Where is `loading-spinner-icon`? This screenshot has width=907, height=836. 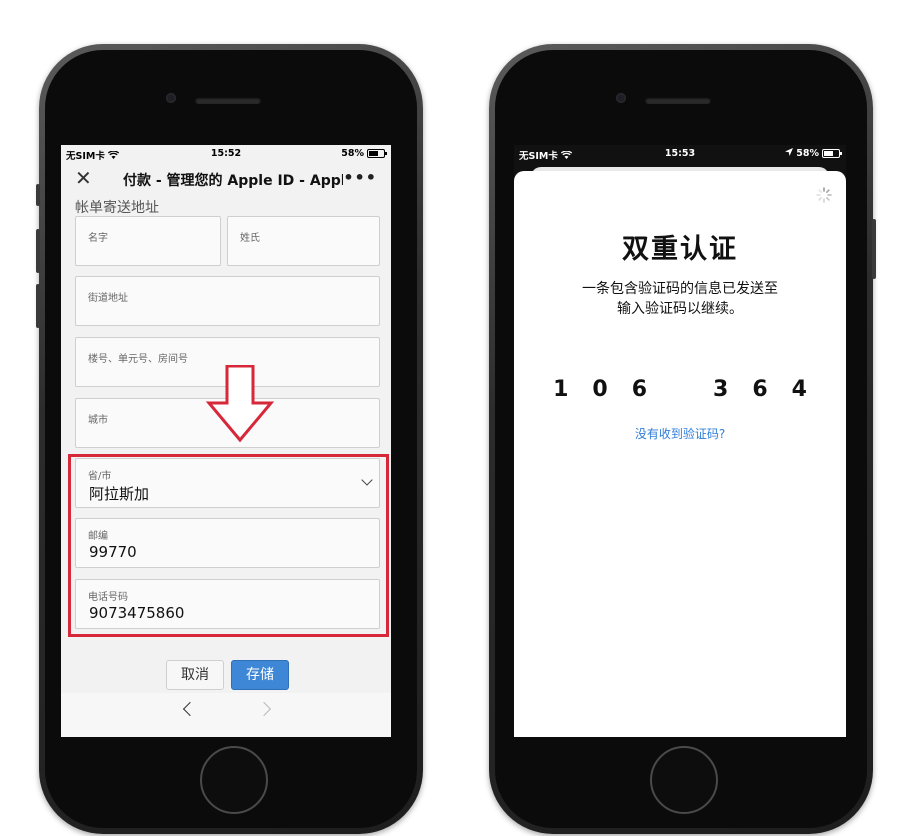 loading-spinner-icon is located at coordinates (824, 195).